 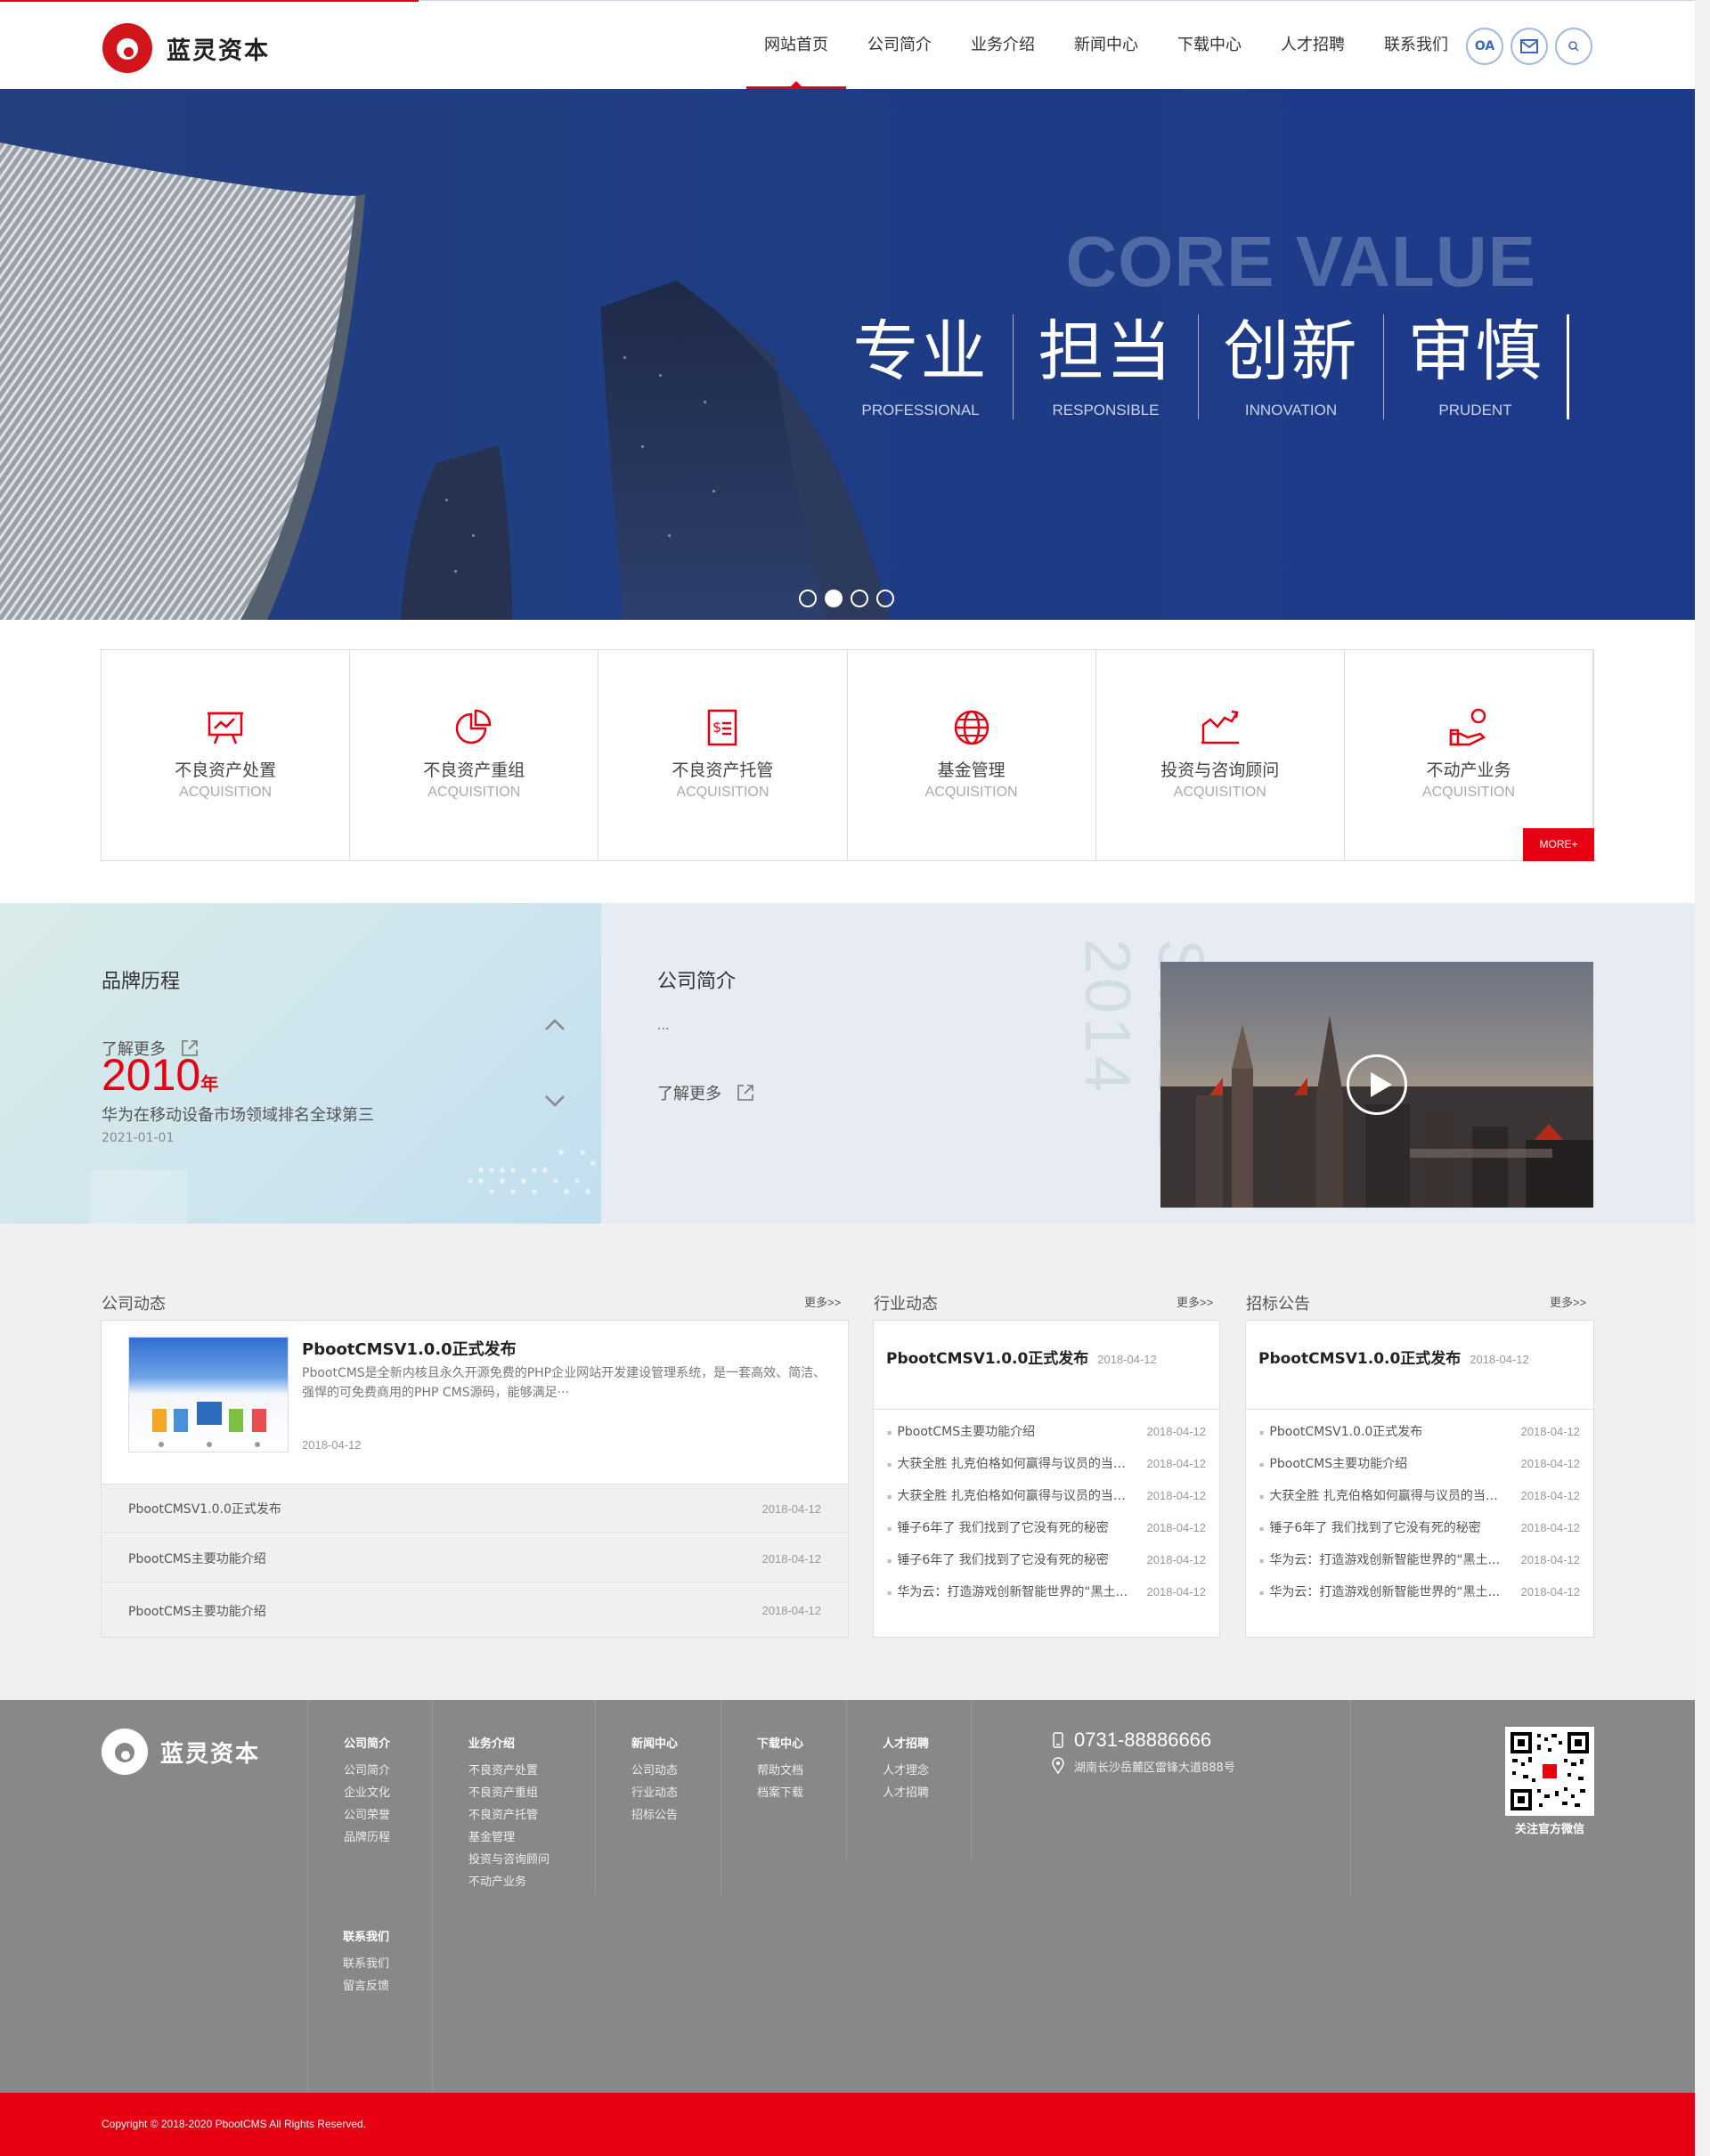 What do you see at coordinates (474, 755) in the screenshot?
I see `service-card: 不良资产重组 ACQUISITION` at bounding box center [474, 755].